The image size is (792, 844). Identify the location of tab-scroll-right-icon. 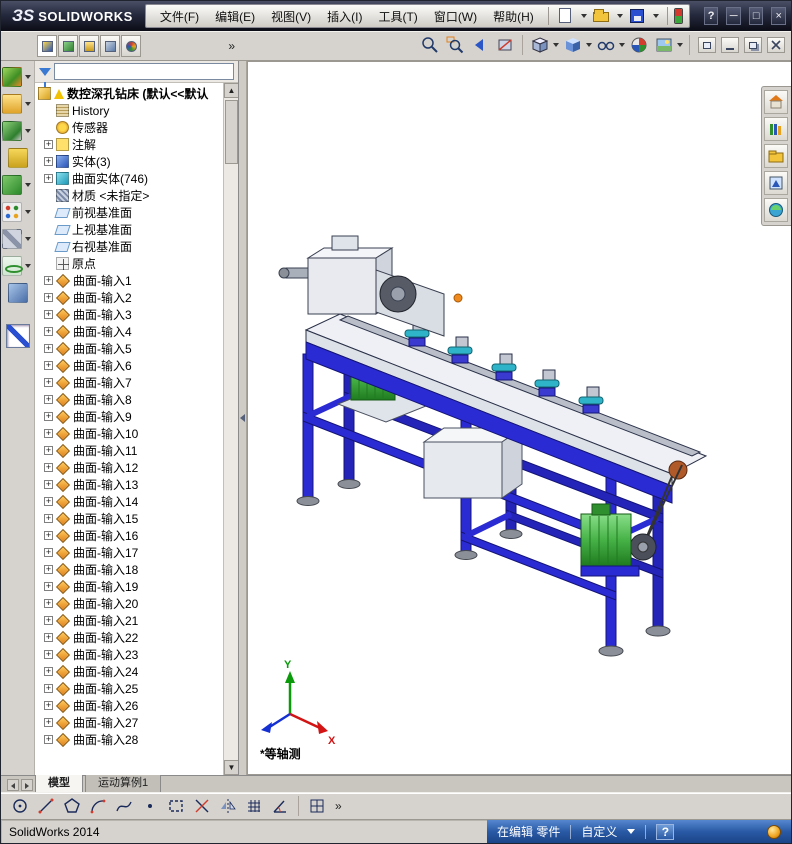
(27, 785).